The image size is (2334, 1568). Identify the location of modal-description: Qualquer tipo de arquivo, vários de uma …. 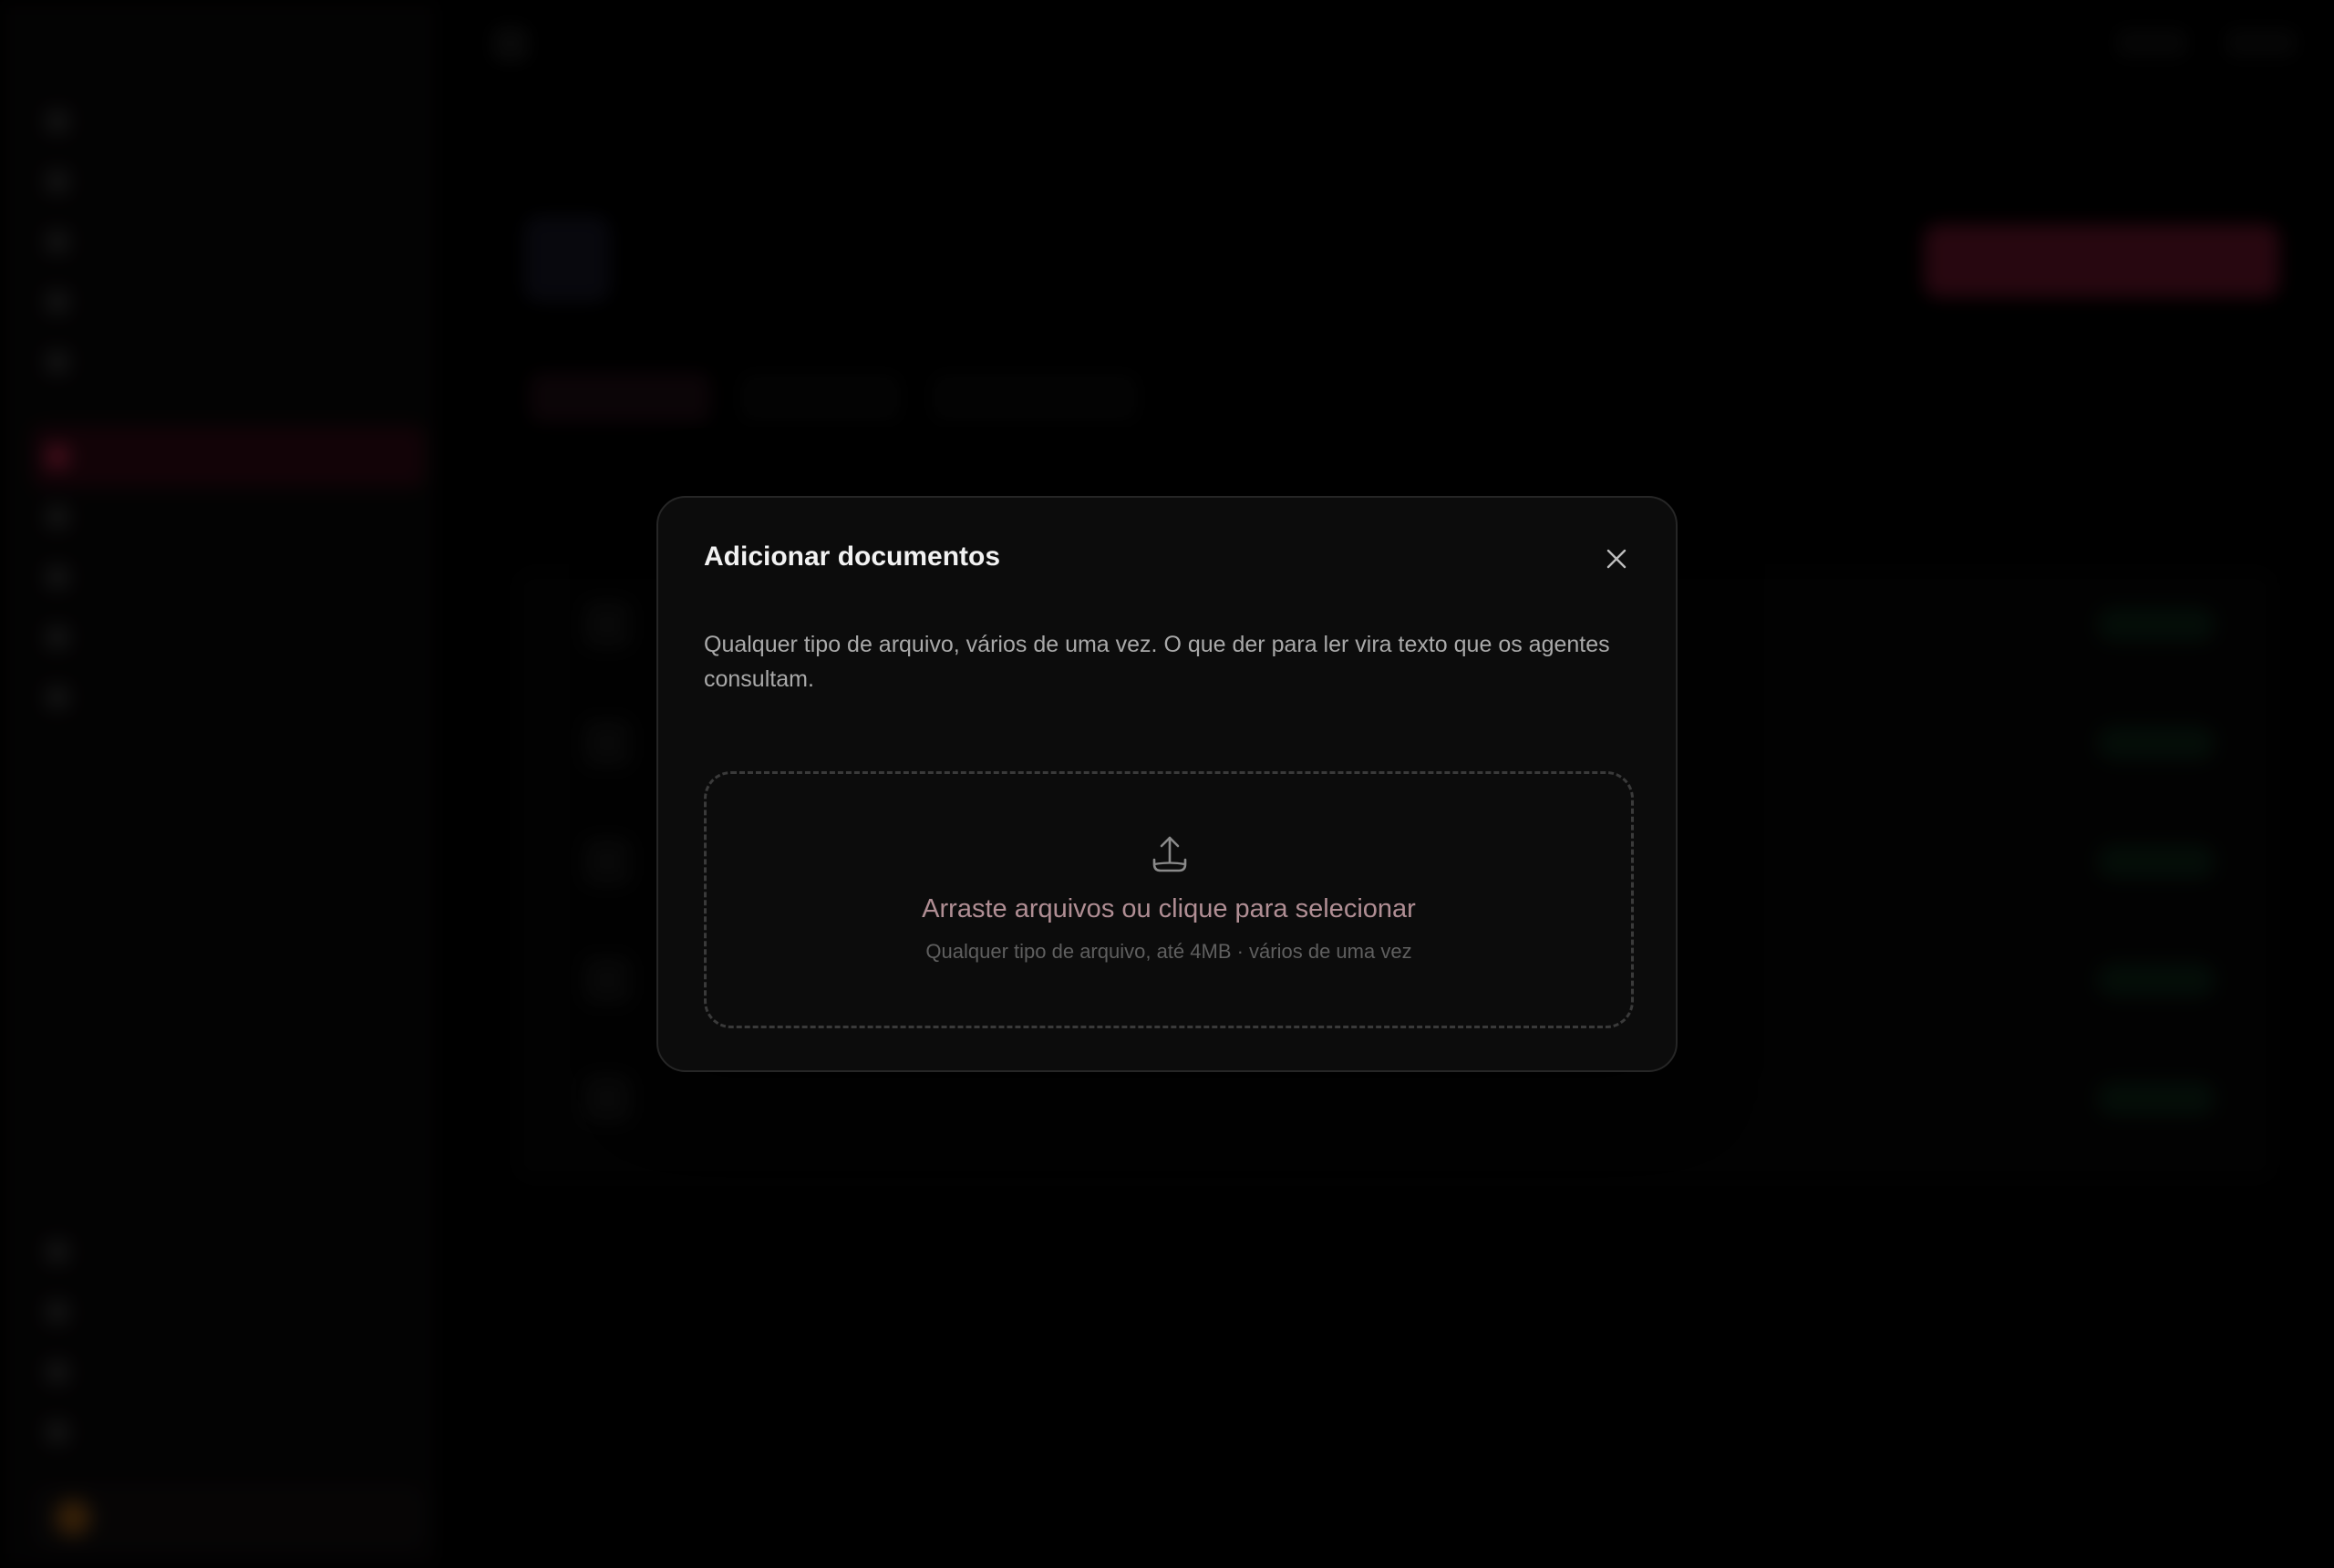
(1157, 662).